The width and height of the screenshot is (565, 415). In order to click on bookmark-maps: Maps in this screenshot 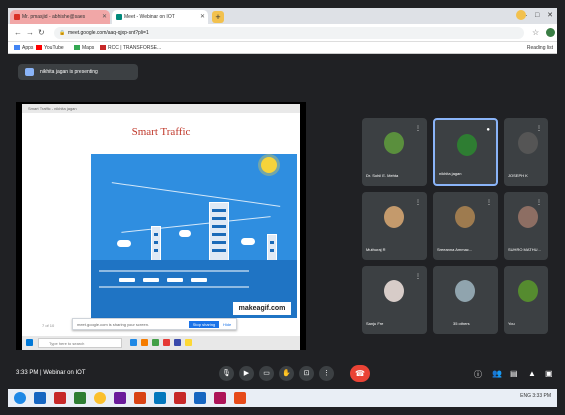, I will do `click(84, 48)`.